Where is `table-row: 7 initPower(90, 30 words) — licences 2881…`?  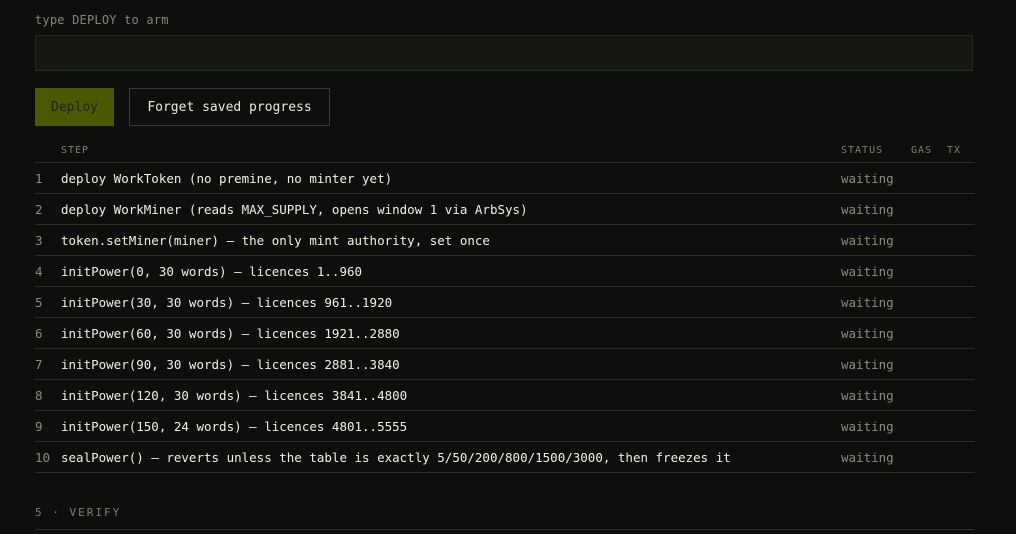 table-row: 7 initPower(90, 30 words) — licences 2881… is located at coordinates (505, 364).